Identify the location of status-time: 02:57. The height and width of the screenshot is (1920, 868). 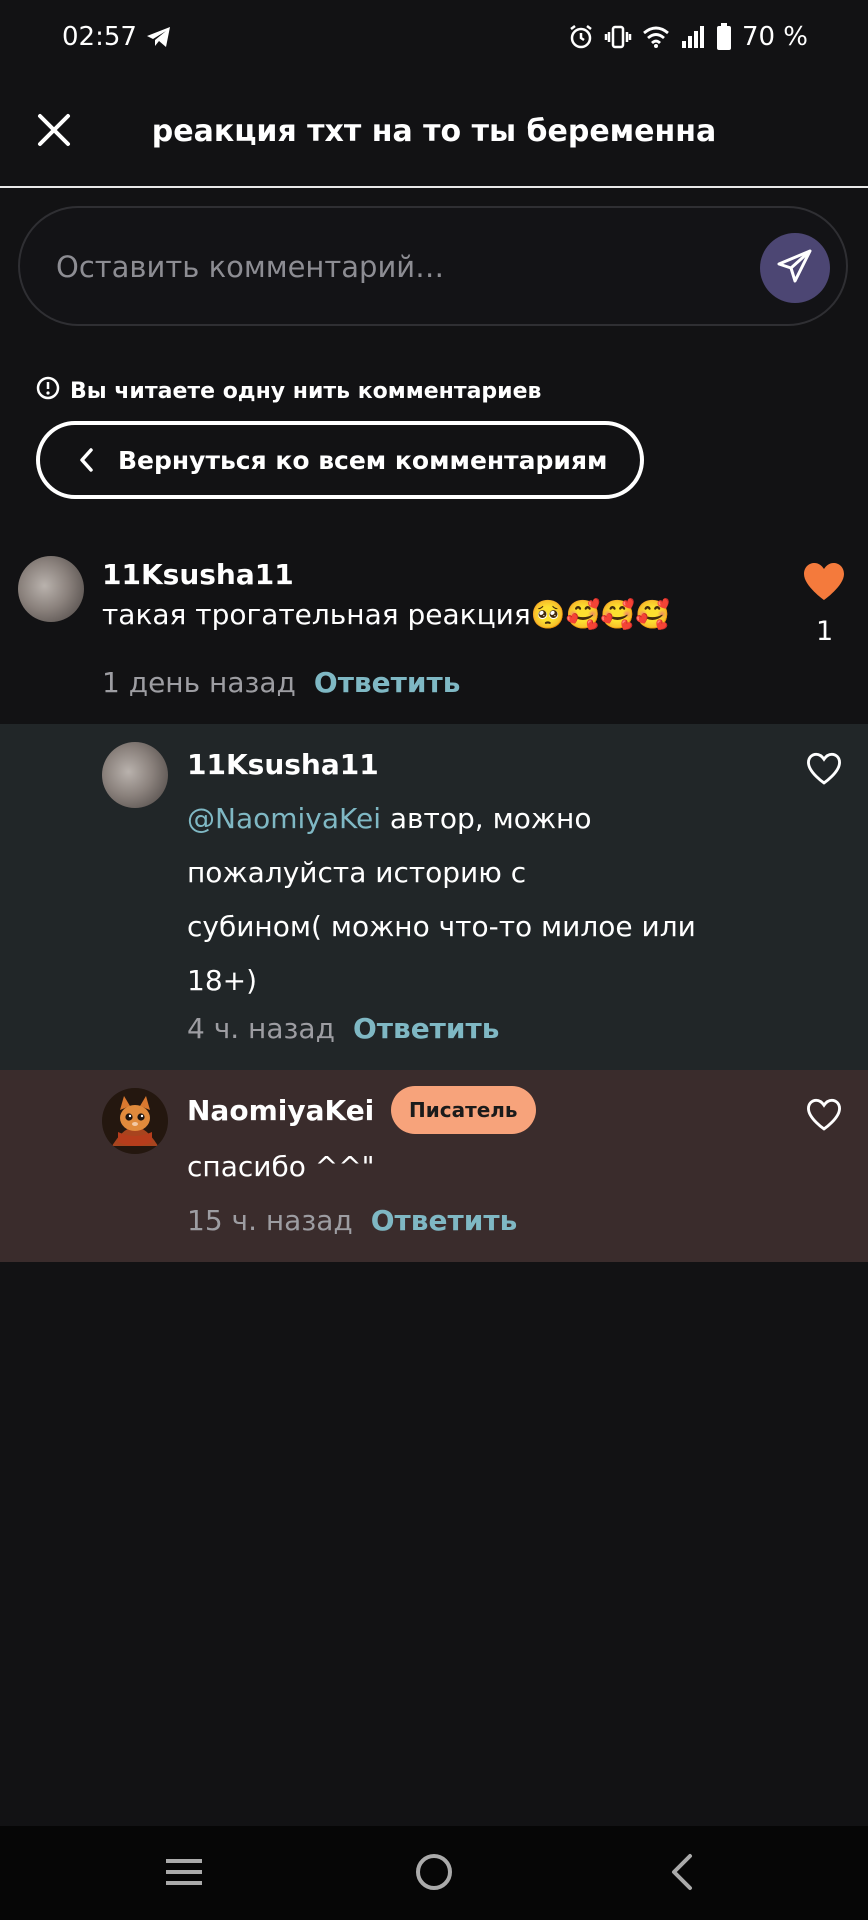
(99, 37).